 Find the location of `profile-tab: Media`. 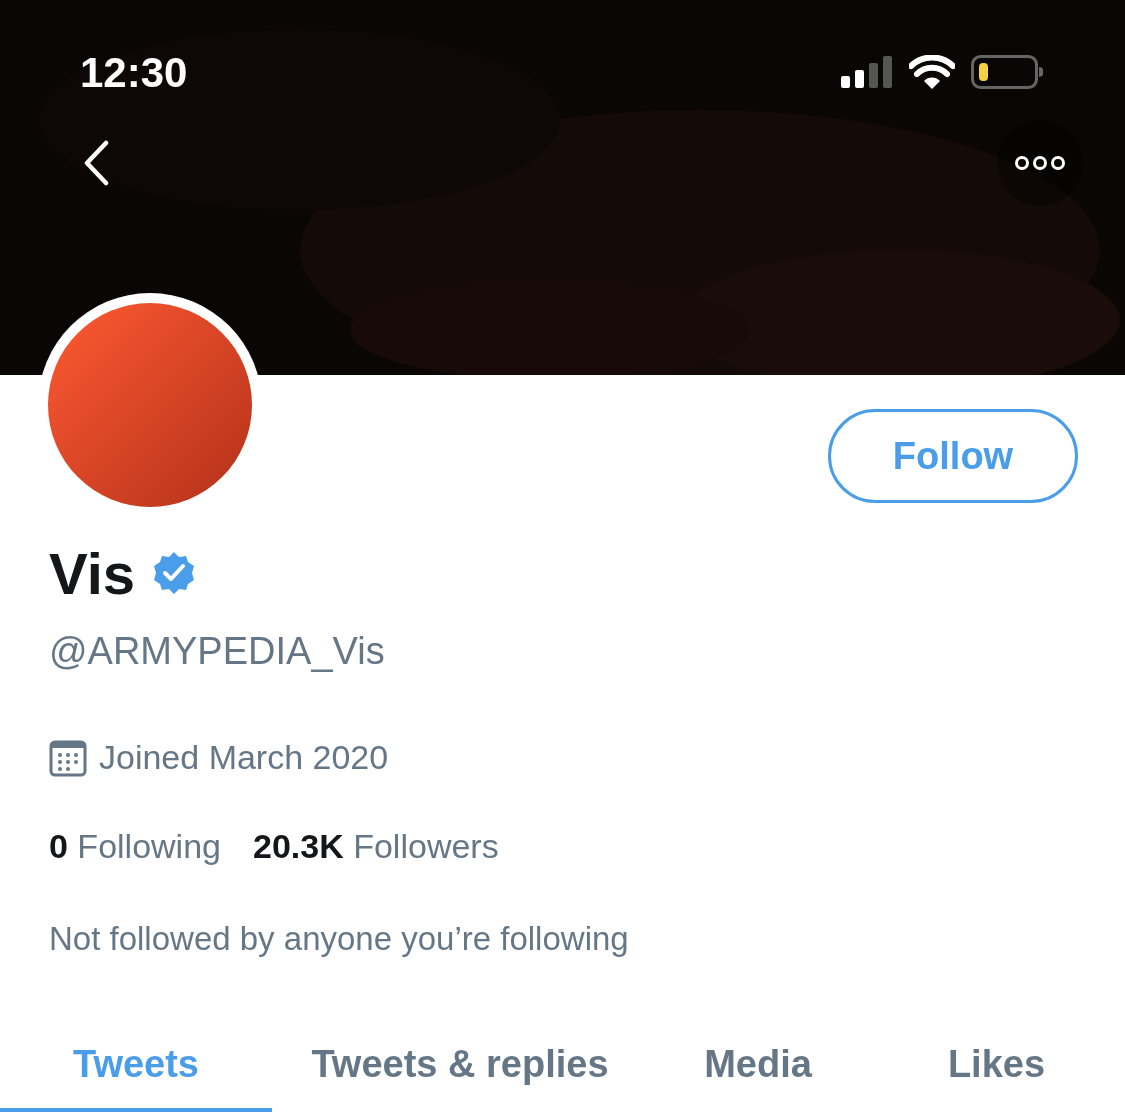

profile-tab: Media is located at coordinates (758, 1068).